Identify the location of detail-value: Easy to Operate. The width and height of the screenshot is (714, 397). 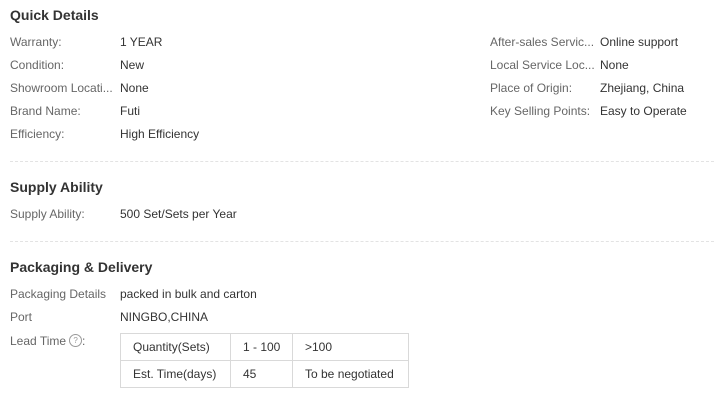
(643, 111).